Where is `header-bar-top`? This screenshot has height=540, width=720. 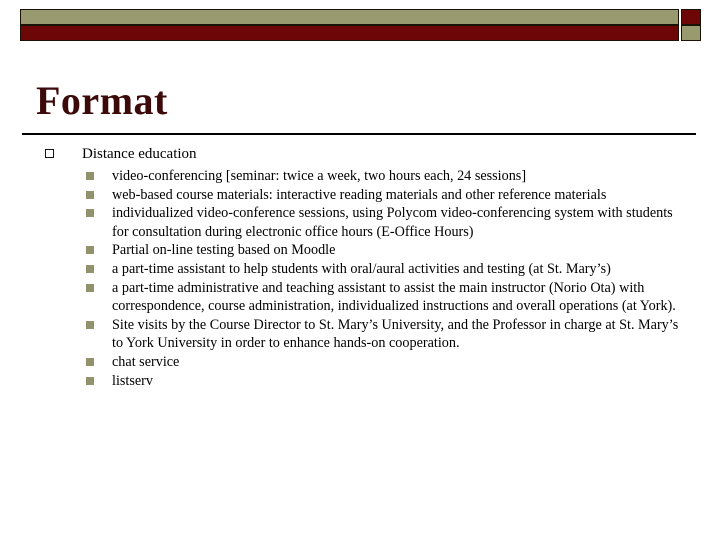
header-bar-top is located at coordinates (360, 17).